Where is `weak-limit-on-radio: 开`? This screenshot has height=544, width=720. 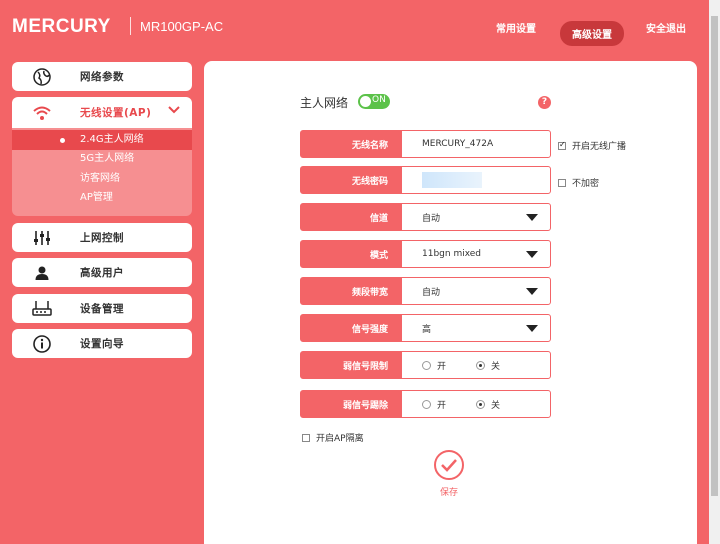 weak-limit-on-radio: 开 is located at coordinates (434, 365).